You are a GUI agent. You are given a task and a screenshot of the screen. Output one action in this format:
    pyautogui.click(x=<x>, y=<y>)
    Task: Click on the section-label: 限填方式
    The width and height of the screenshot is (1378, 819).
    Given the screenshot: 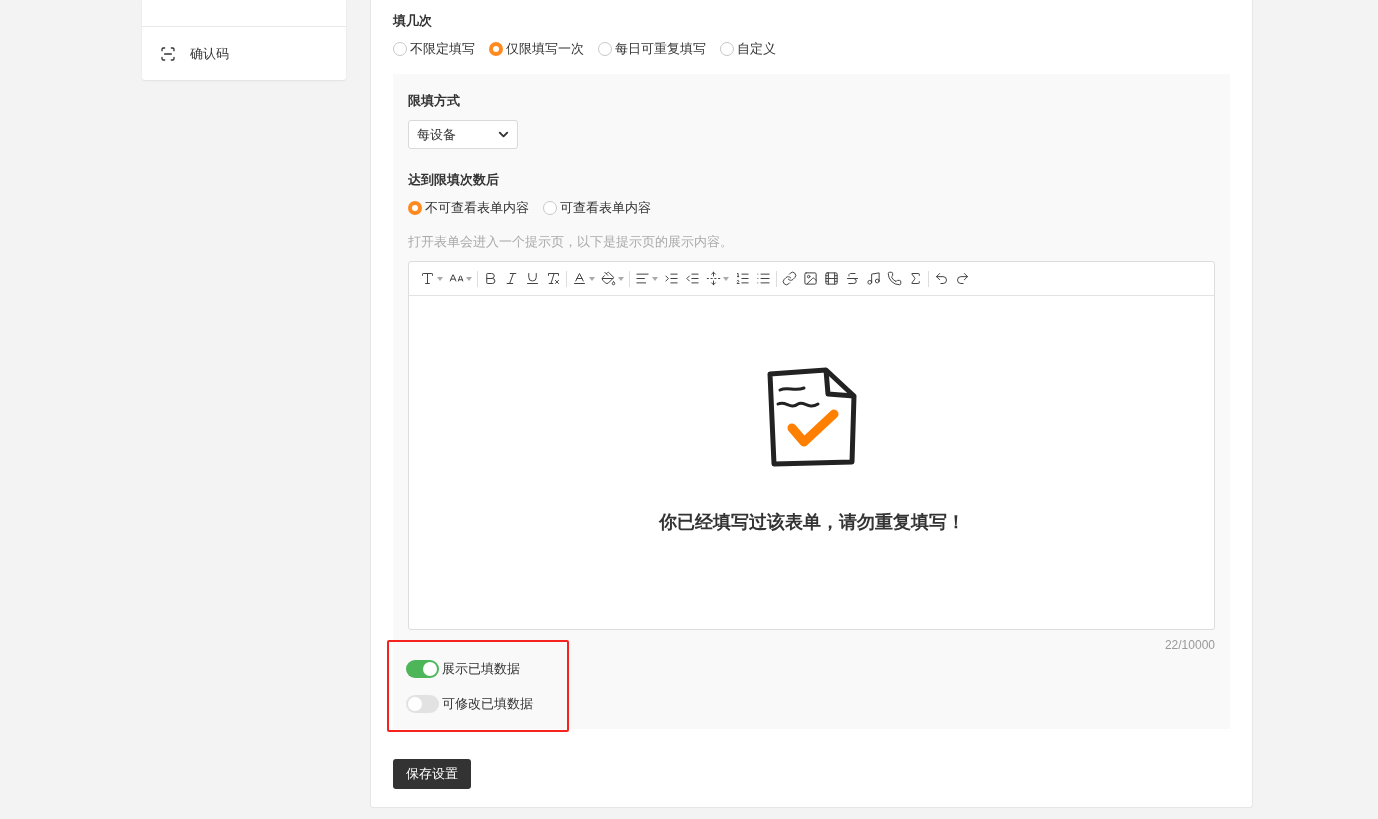 What is the action you would take?
    pyautogui.click(x=434, y=101)
    